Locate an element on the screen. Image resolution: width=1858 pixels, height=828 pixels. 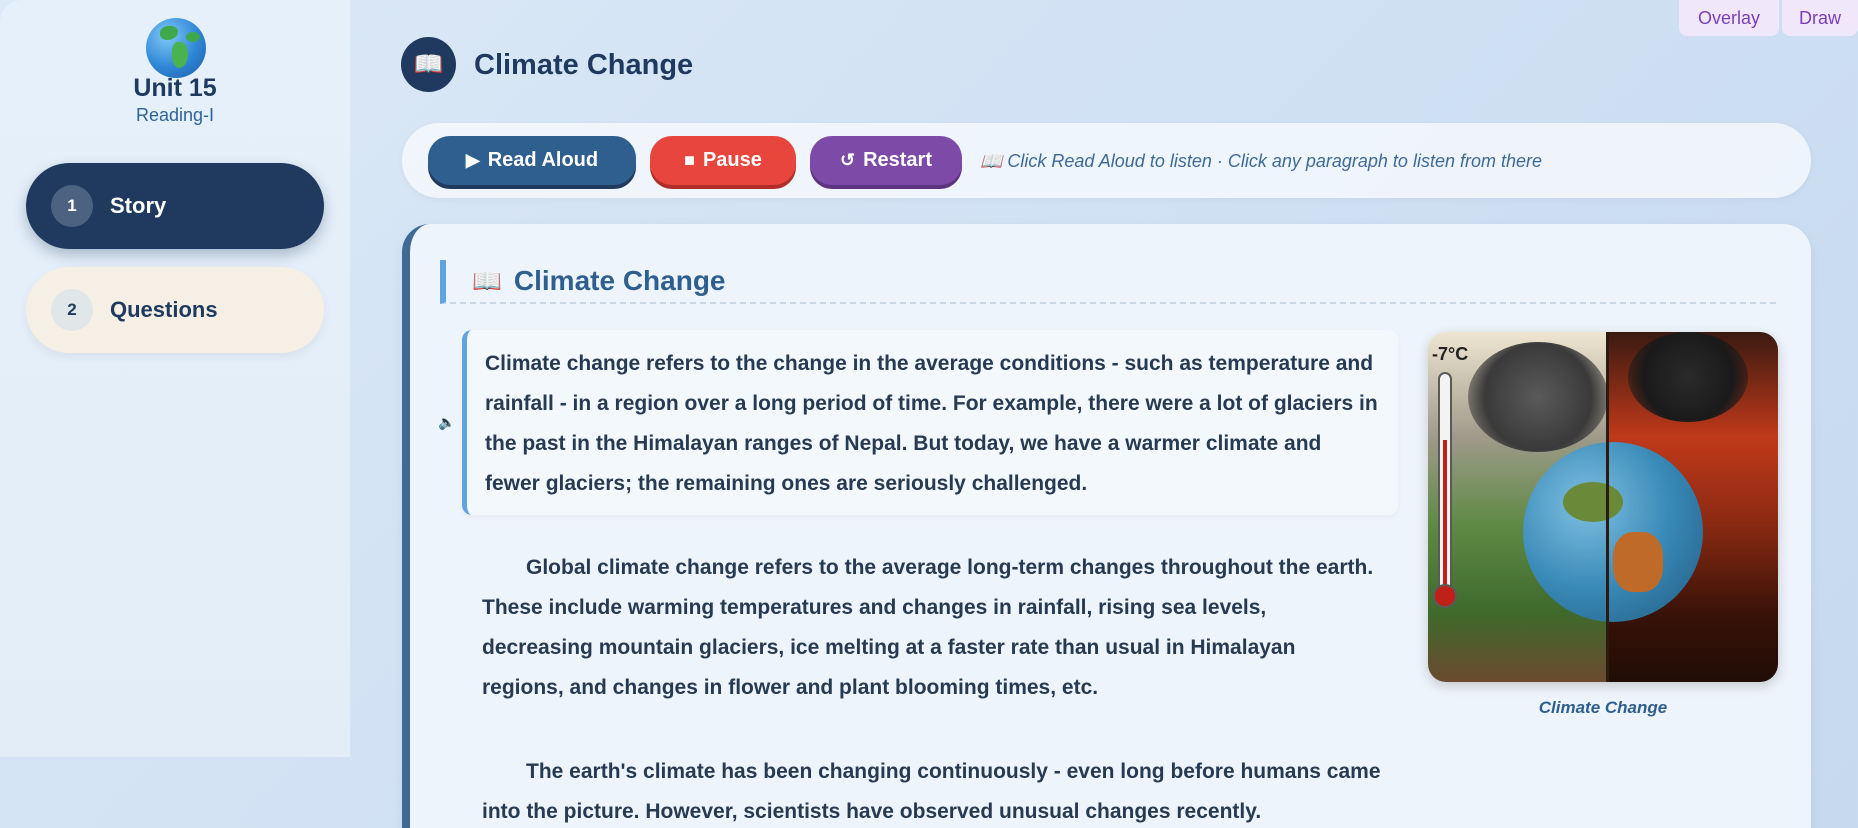
unit-subtitle: Reading-I is located at coordinates (175, 115).